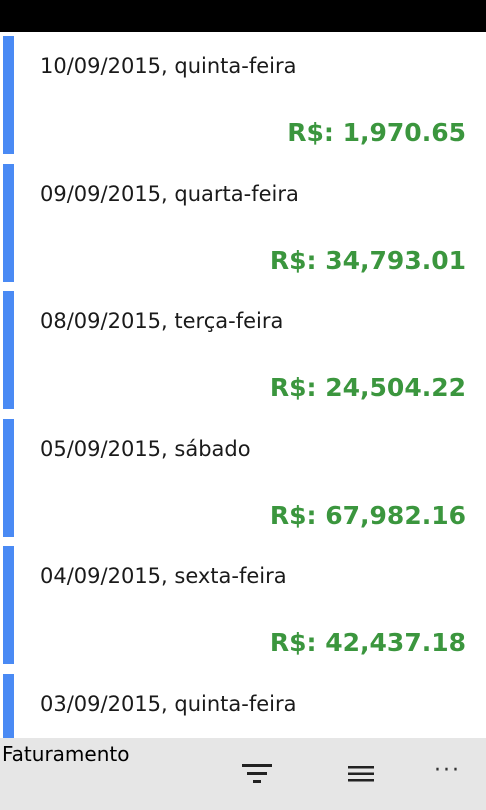 The width and height of the screenshot is (486, 810). What do you see at coordinates (243, 16) in the screenshot?
I see `status-bar` at bounding box center [243, 16].